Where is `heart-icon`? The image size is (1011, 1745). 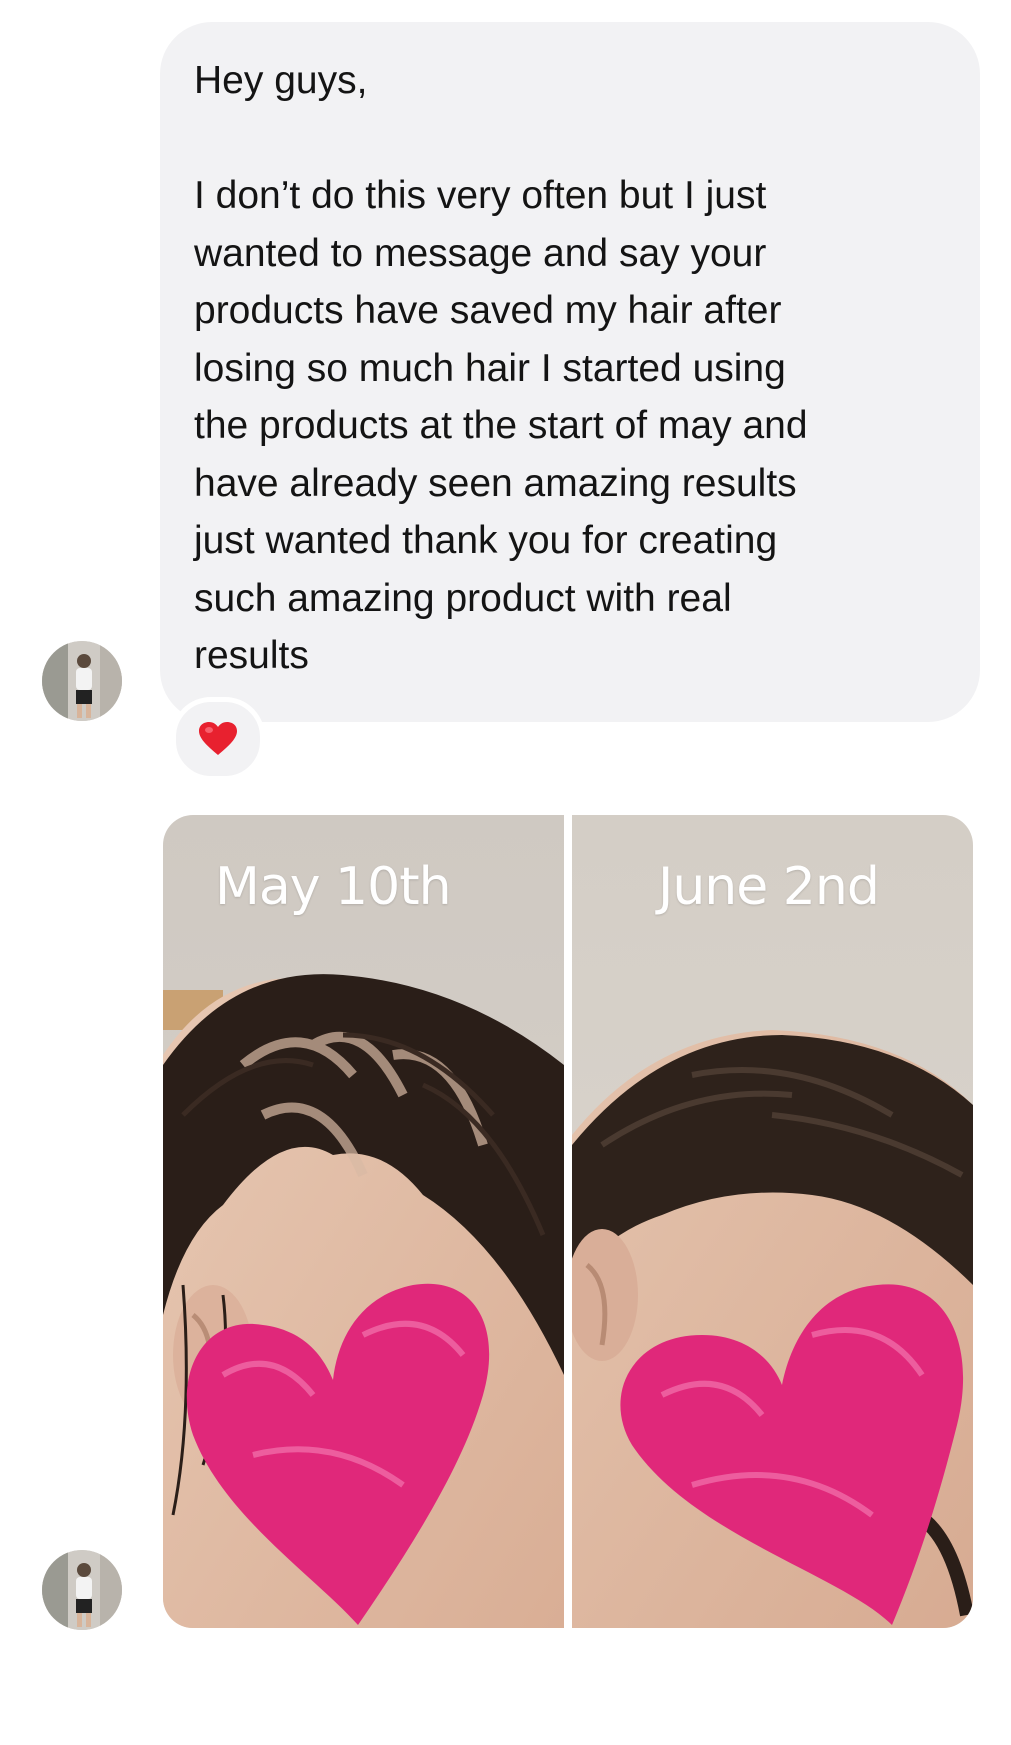
heart-icon is located at coordinates (218, 738).